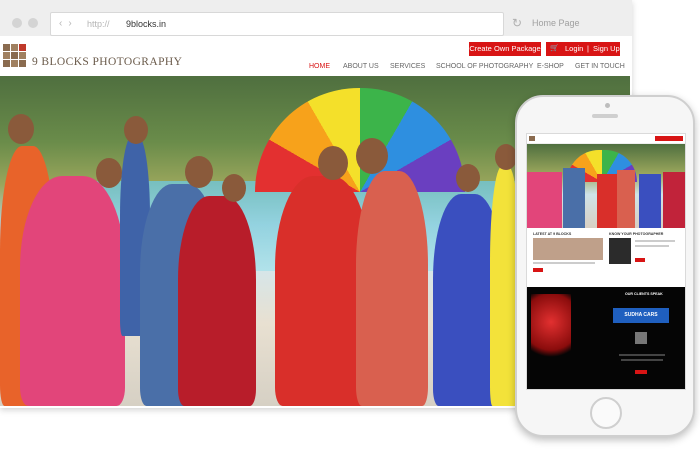 This screenshot has height=450, width=700. What do you see at coordinates (392, 288) in the screenshot?
I see `groom-figure` at bounding box center [392, 288].